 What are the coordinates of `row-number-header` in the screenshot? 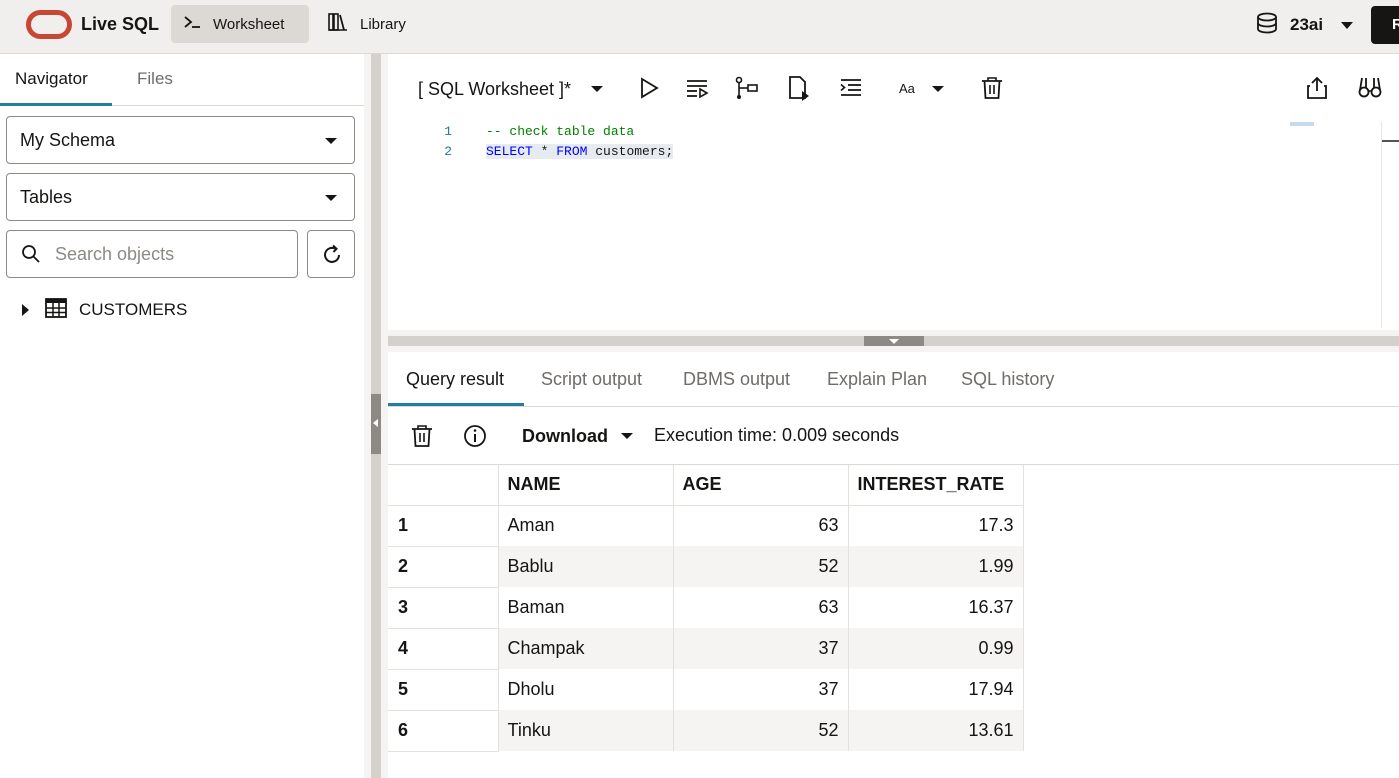 It's located at (443, 485).